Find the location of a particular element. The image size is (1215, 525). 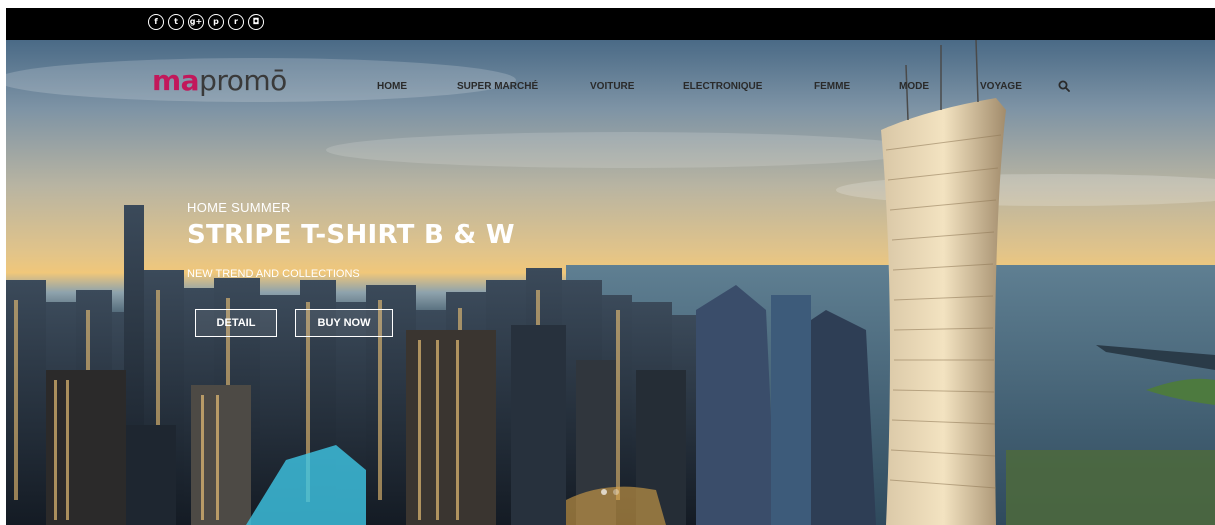

top-bar: f t g+ p r ◘ is located at coordinates (610, 24).